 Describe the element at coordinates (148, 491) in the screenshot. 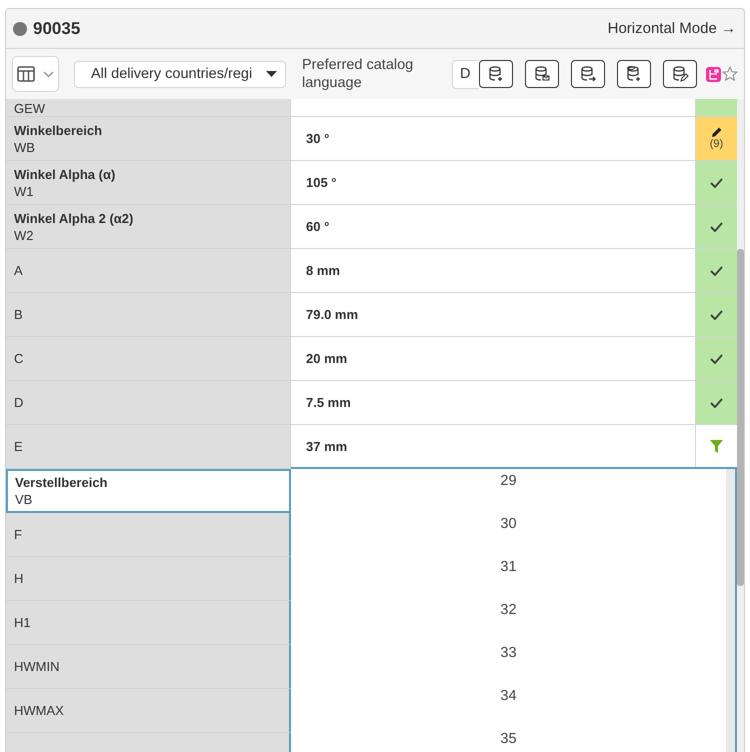

I see `selected-property-row: Verstellbereich VB` at that location.